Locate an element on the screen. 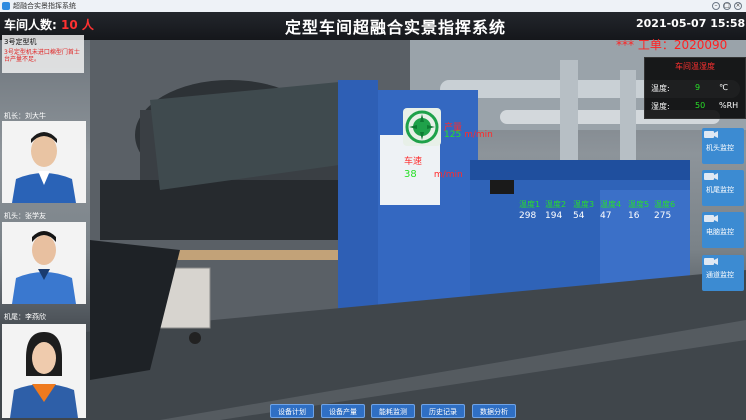 This screenshot has height=420, width=746. oven-value: 47 is located at coordinates (606, 216).